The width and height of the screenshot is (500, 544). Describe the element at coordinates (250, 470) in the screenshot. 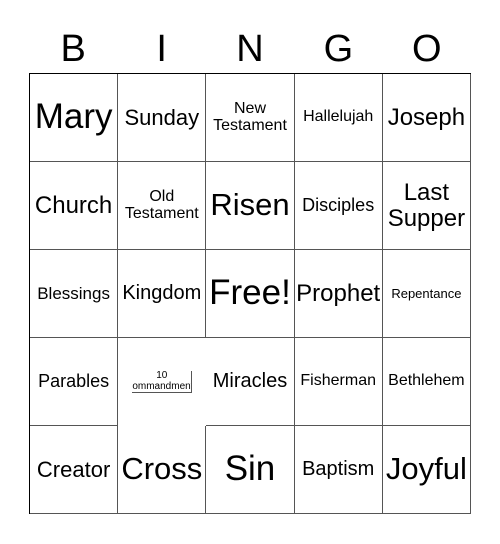

I see `bingo-cell: Sin` at that location.